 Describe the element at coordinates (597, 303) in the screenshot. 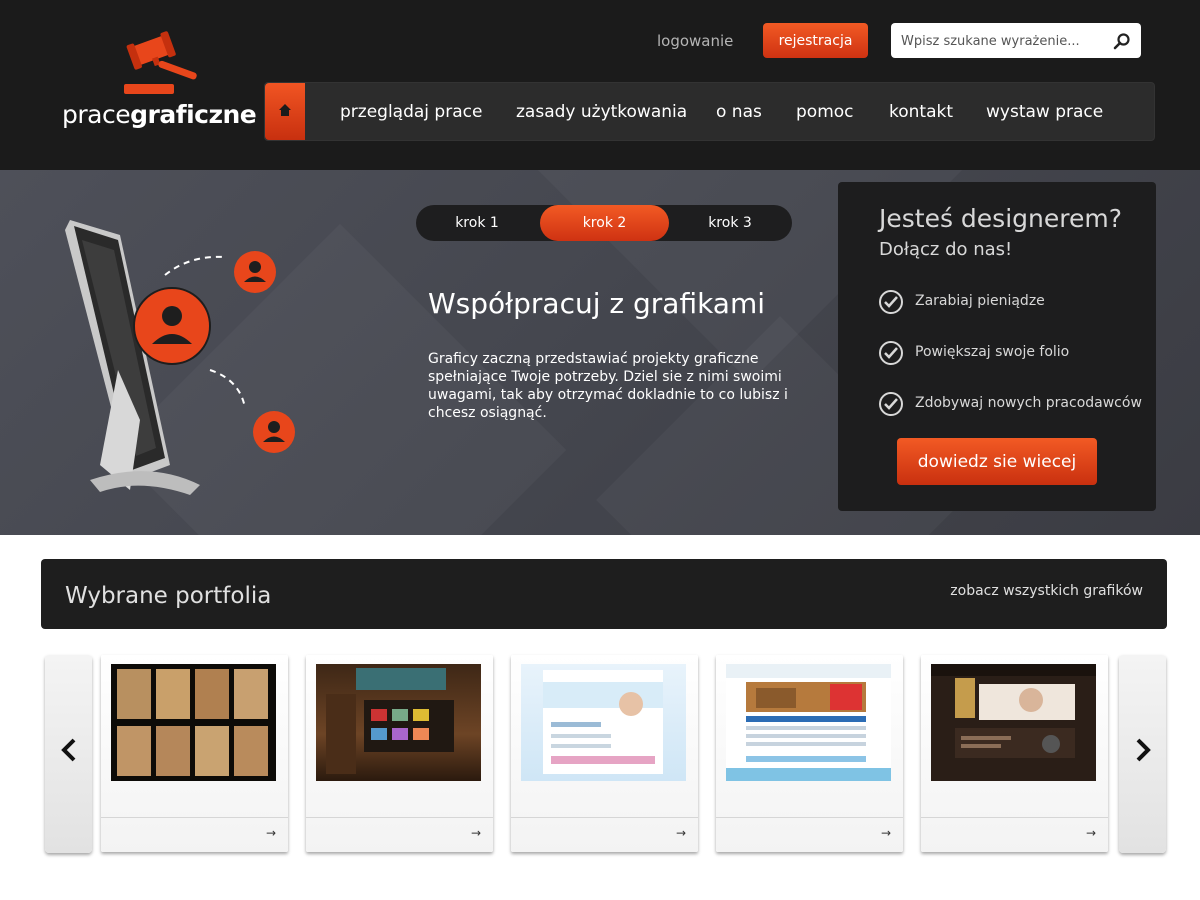

I see `hero-title: Współpracuj z grafikami` at that location.